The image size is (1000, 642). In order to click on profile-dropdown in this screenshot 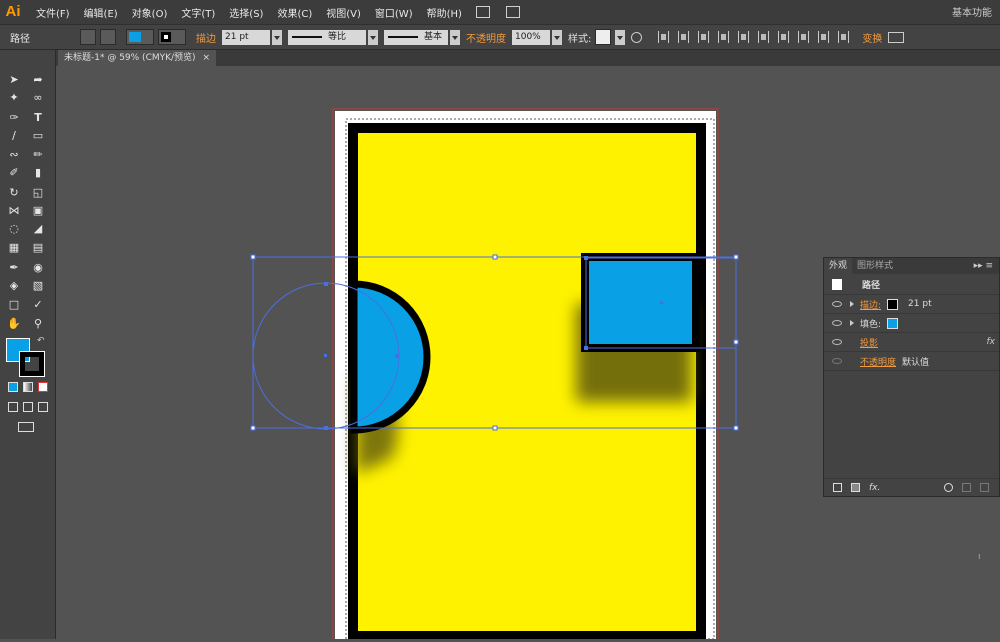, I will do `click(373, 37)`.